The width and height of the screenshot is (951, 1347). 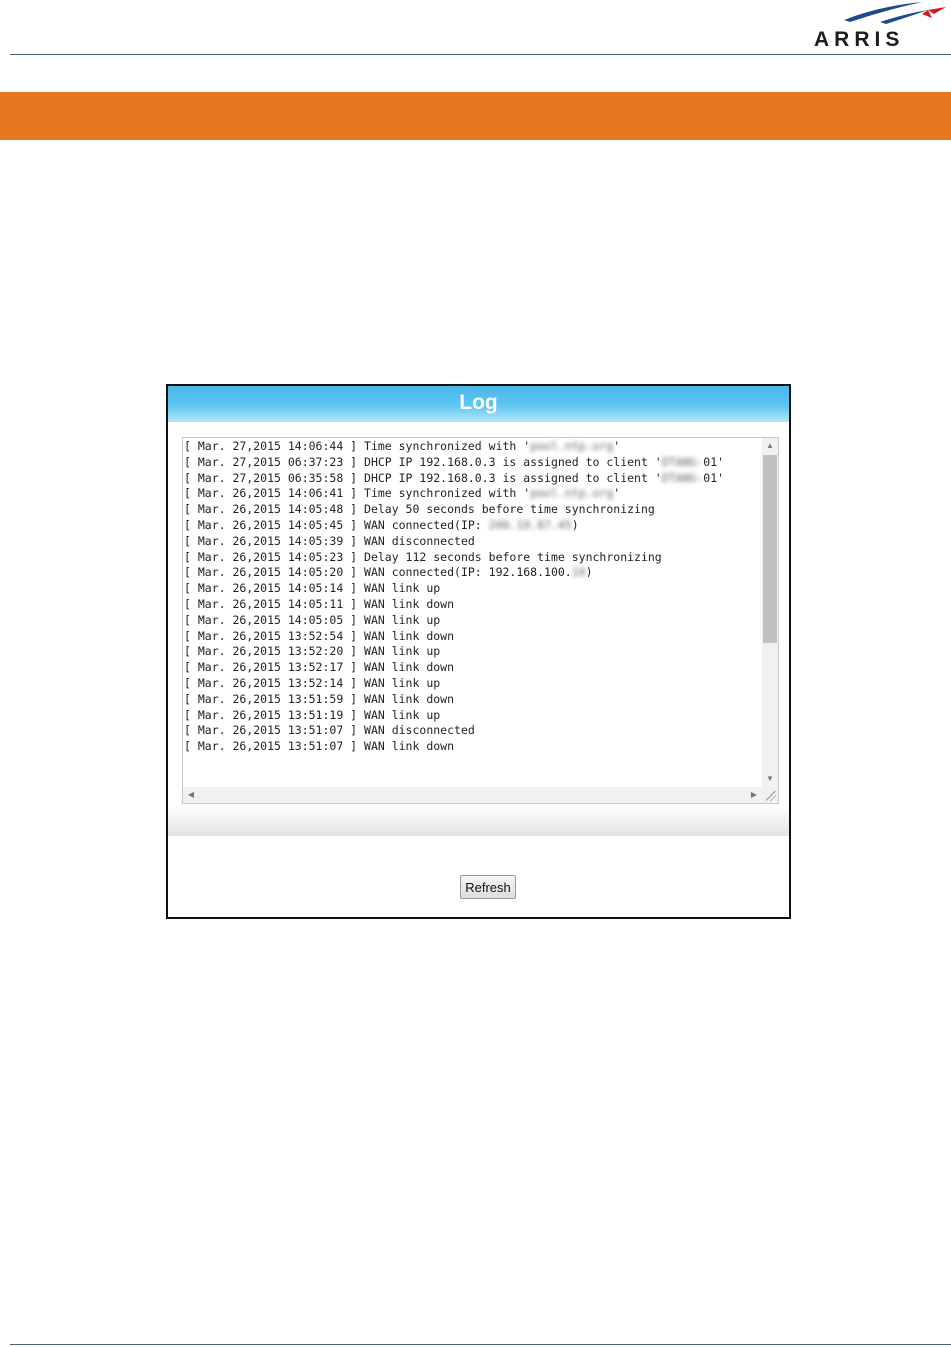 I want to click on log-timestamp: [ Mar. 26,2015 13:51:59 ], so click(x=274, y=698).